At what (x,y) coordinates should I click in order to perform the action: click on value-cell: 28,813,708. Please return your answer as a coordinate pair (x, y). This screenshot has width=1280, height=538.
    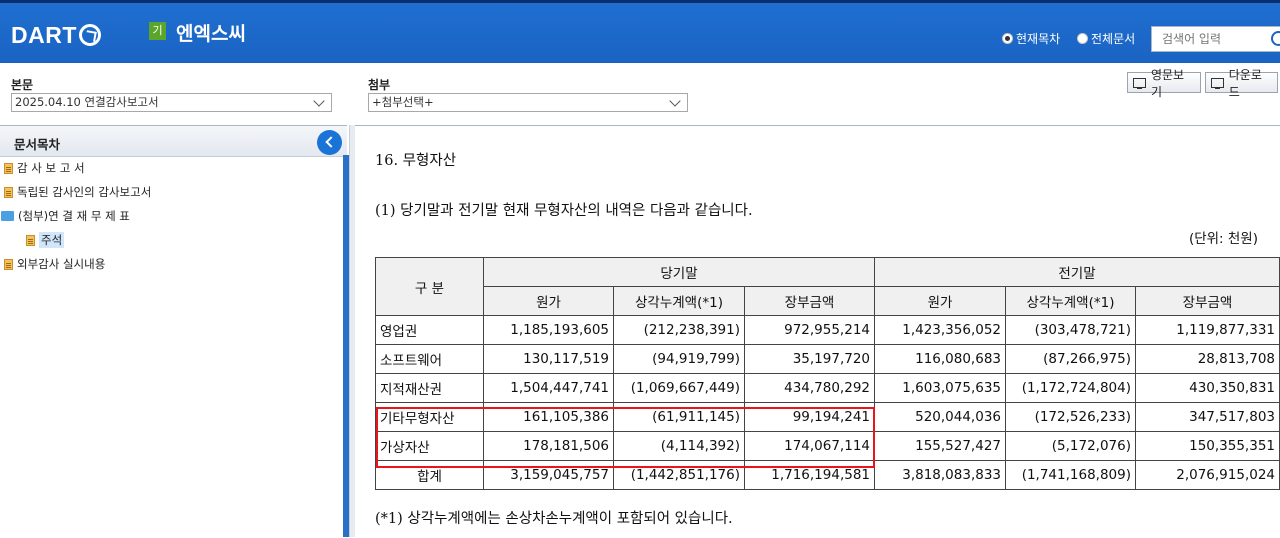
    Looking at the image, I should click on (1207, 359).